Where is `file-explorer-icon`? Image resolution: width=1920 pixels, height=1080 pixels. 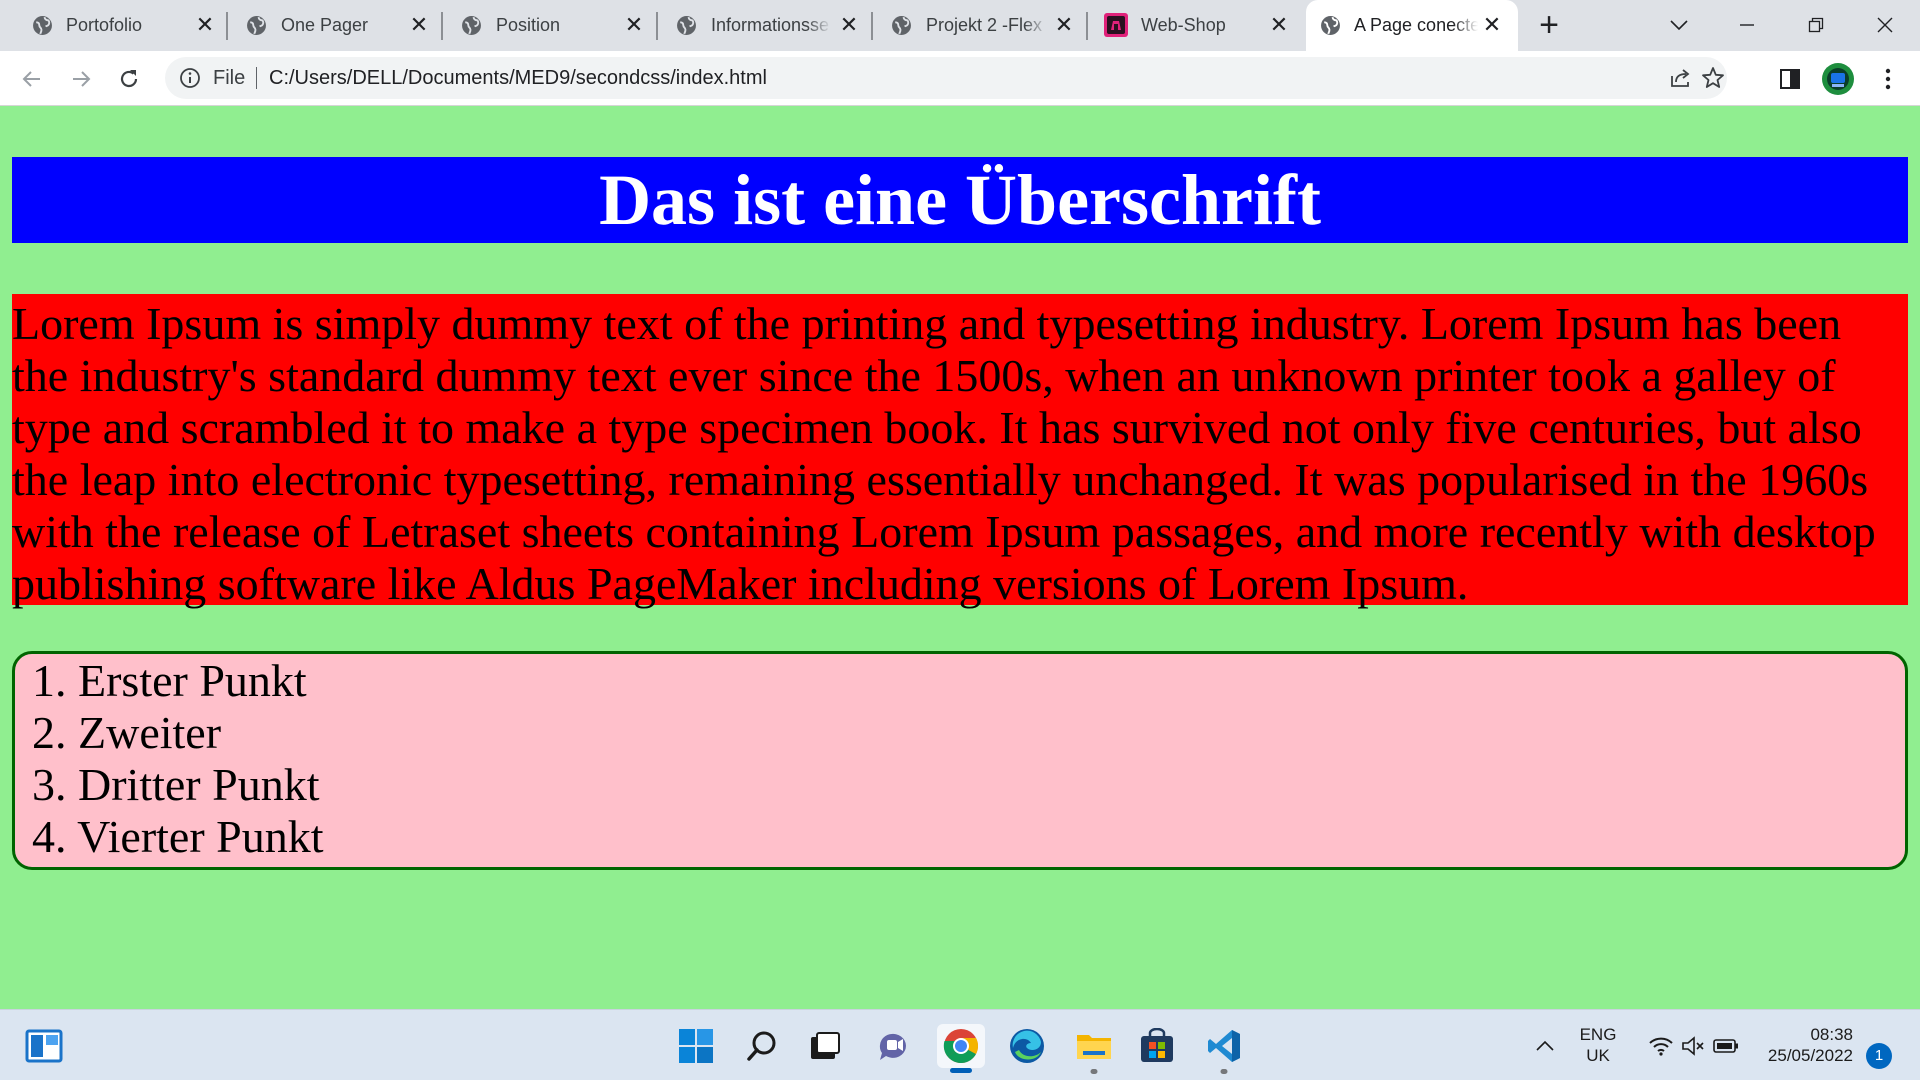
file-explorer-icon is located at coordinates (1094, 1047).